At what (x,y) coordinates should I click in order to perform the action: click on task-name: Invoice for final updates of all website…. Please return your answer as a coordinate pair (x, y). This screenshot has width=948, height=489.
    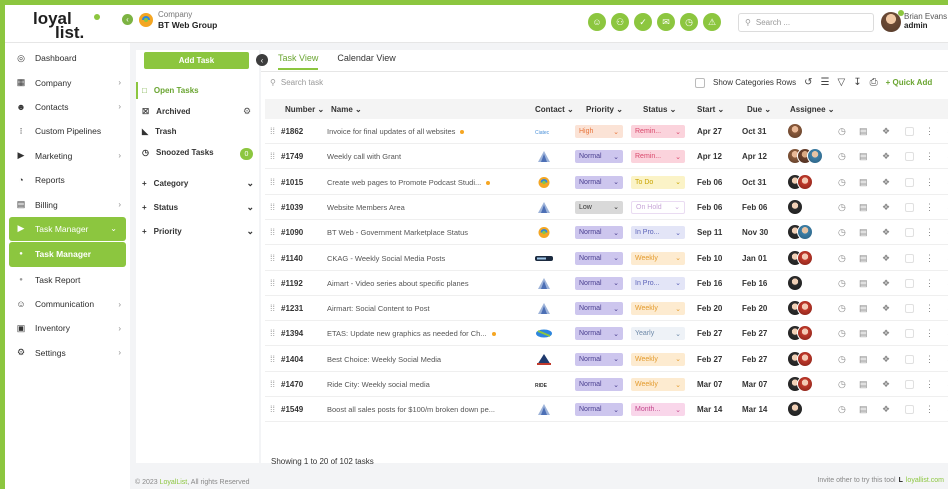
    Looking at the image, I should click on (396, 131).